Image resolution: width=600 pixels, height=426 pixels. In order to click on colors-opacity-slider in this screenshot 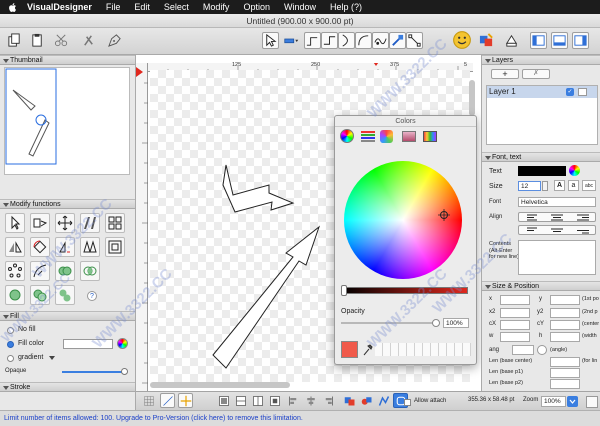, I will do `click(389, 323)`.